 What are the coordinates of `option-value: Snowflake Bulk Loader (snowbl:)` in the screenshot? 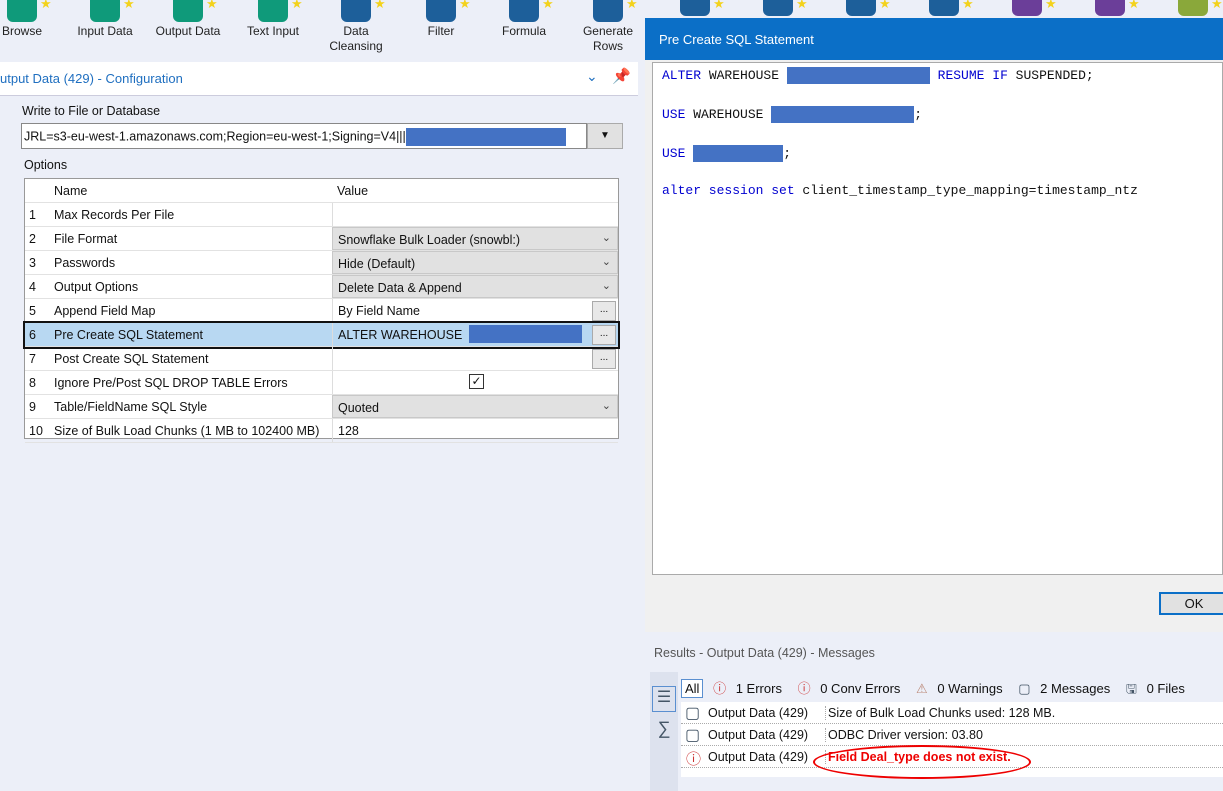 It's located at (429, 240).